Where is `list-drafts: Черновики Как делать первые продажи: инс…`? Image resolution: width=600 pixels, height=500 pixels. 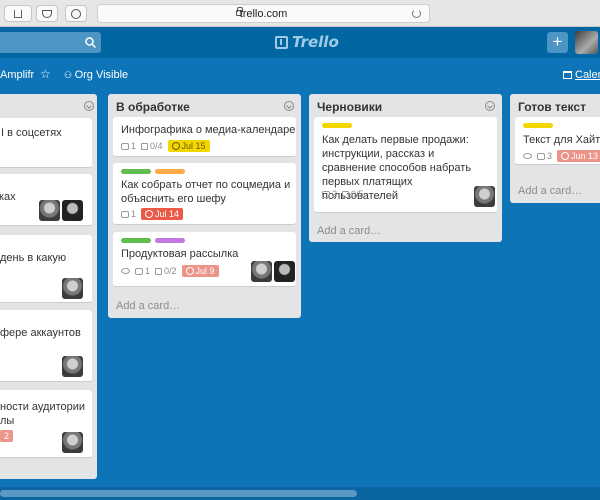 list-drafts: Черновики Как делать первые продажи: инс… is located at coordinates (405, 168).